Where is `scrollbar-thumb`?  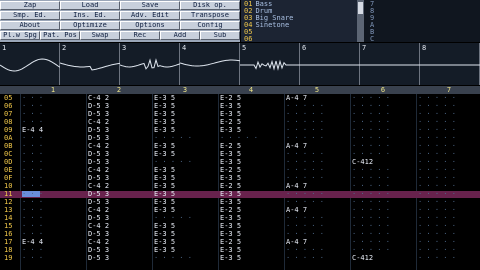
scrollbar-thumb is located at coordinates (360, 8).